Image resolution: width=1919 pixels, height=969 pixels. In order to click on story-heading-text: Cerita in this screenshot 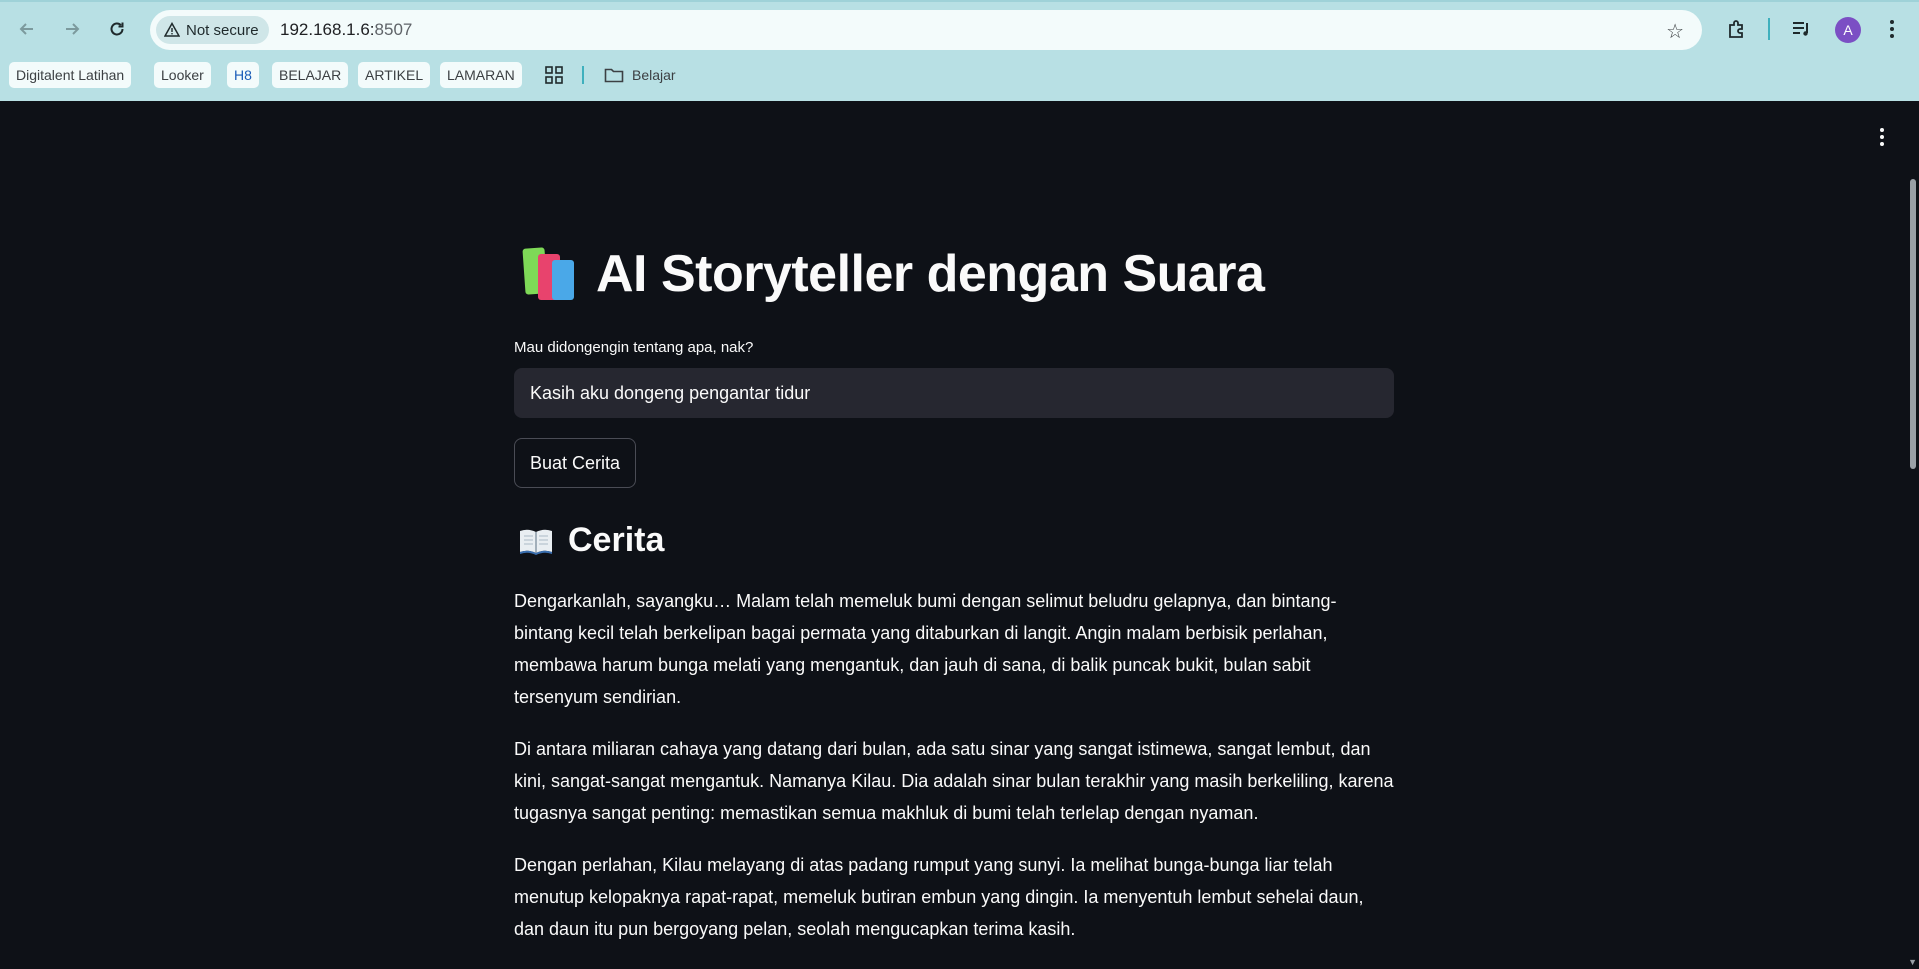, I will do `click(616, 540)`.